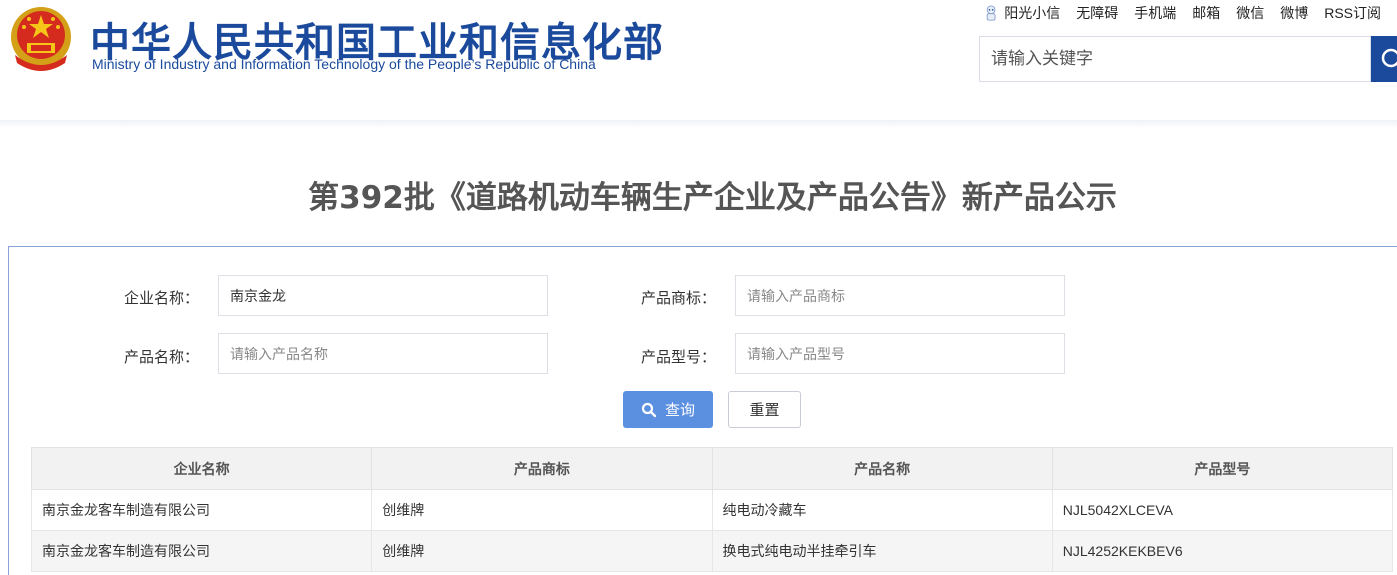  What do you see at coordinates (162, 357) in the screenshot?
I see `product-name-label: 产品名称：` at bounding box center [162, 357].